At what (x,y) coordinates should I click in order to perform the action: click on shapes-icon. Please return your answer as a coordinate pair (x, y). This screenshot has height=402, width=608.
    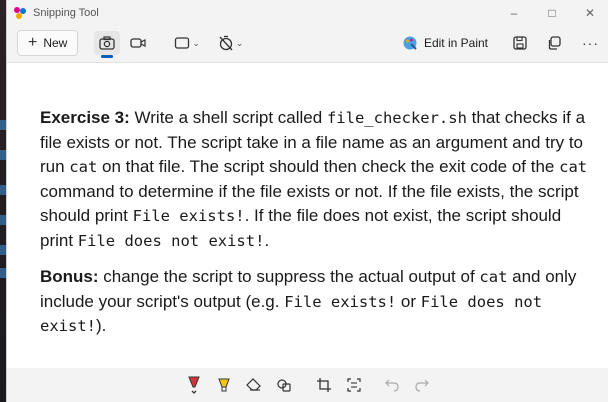
    Looking at the image, I should click on (284, 385).